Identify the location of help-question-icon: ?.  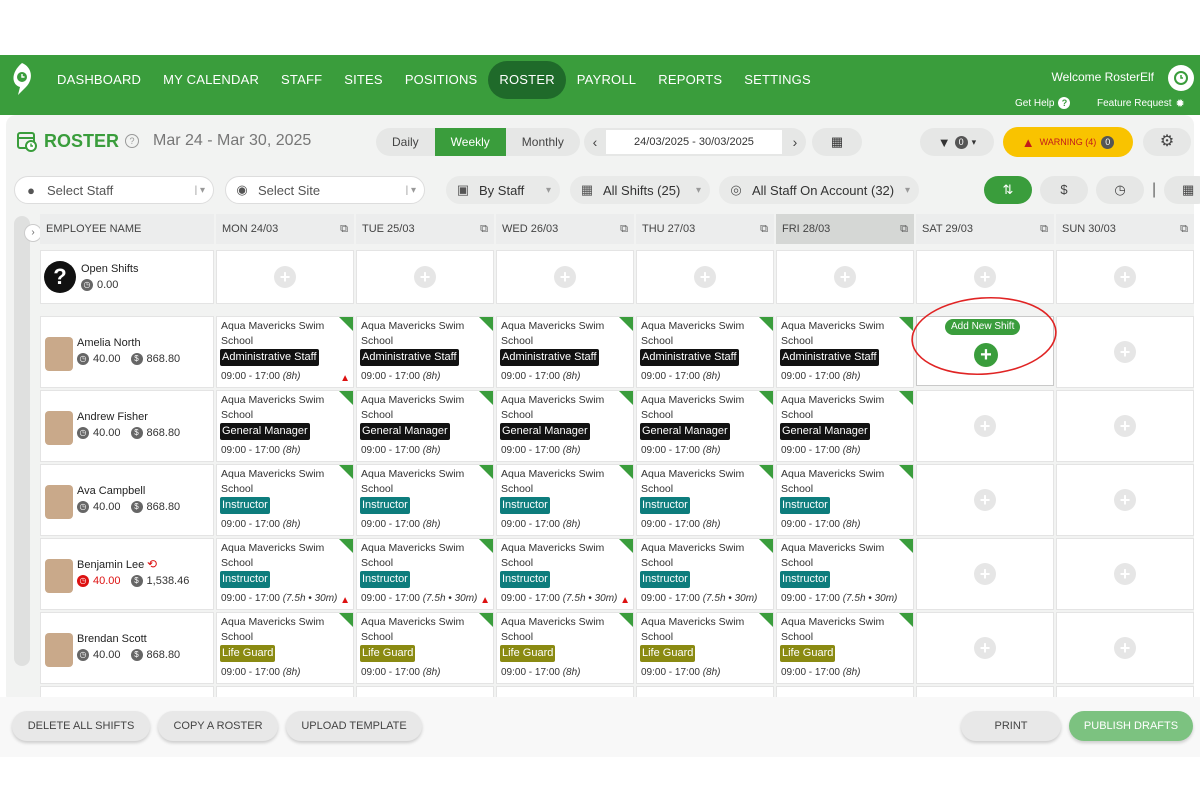
(132, 141).